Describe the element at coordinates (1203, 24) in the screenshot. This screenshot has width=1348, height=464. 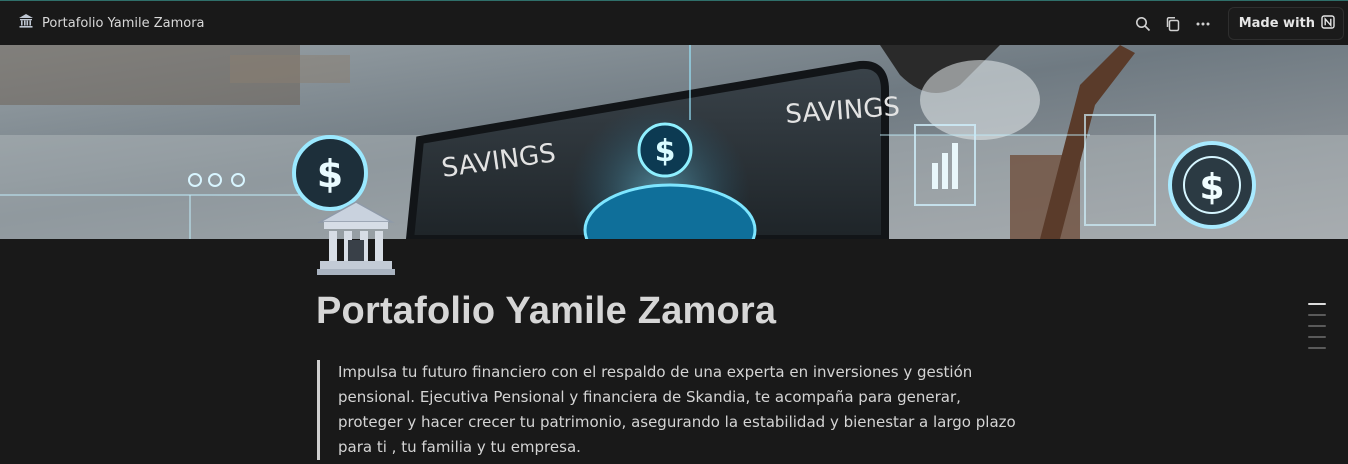
I see `more-icon` at that location.